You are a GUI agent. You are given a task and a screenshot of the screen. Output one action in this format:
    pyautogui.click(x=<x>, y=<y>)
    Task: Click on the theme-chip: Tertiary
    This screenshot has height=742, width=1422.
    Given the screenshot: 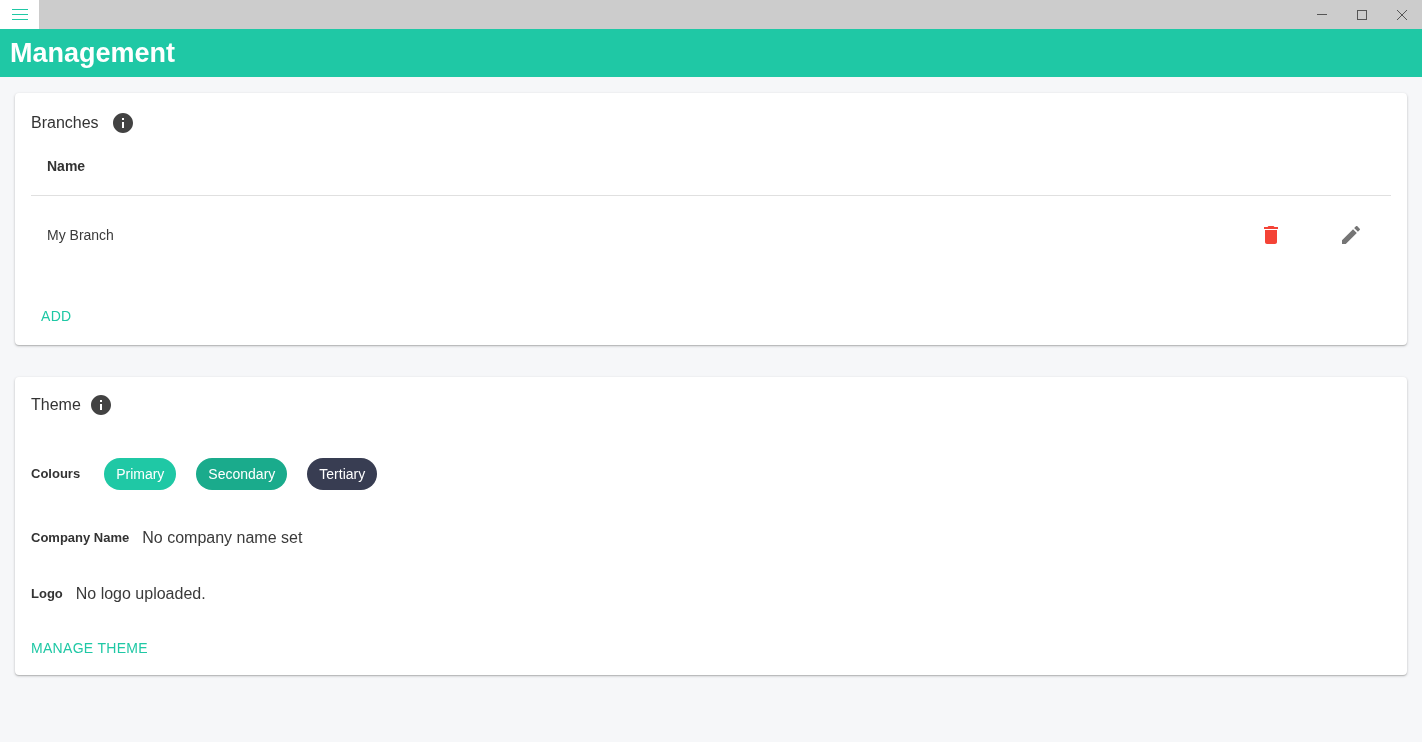 What is the action you would take?
    pyautogui.click(x=342, y=474)
    